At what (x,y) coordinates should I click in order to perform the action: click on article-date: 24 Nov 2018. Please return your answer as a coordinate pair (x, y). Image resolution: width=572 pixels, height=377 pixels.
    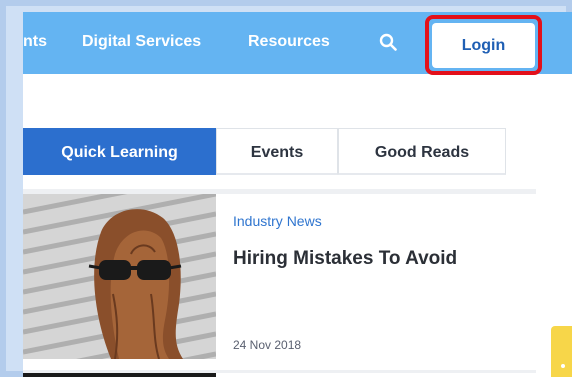
    Looking at the image, I should click on (267, 345).